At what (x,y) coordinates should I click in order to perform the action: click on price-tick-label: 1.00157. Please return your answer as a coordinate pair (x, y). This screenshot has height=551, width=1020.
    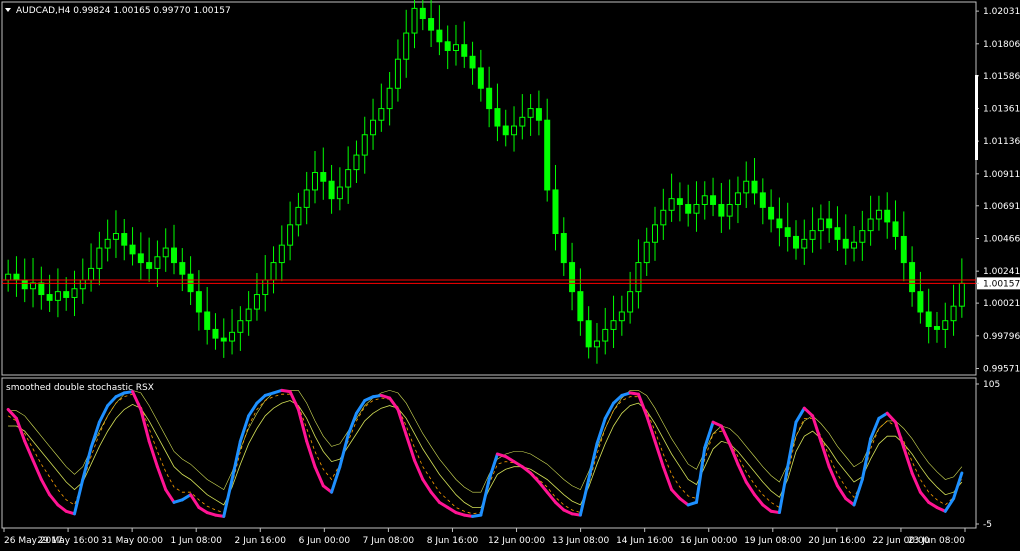
    Looking at the image, I should click on (1001, 284).